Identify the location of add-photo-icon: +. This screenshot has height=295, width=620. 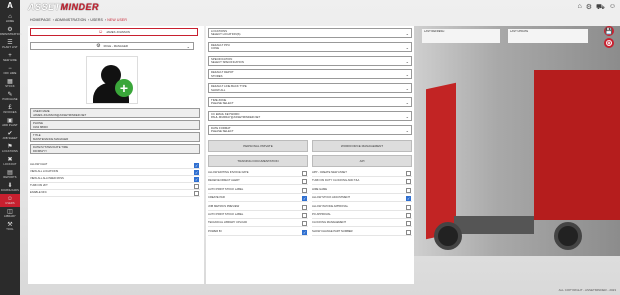
(124, 88).